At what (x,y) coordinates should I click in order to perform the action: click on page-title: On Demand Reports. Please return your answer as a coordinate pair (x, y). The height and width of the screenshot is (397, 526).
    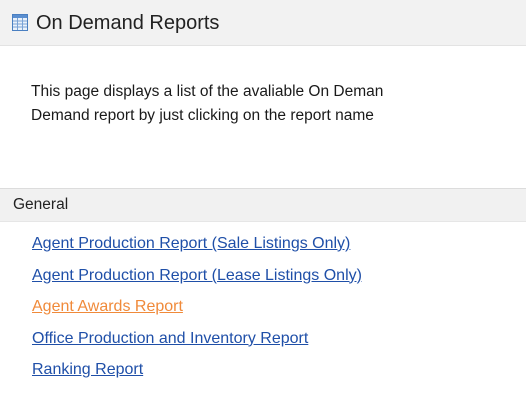
    Looking at the image, I should click on (128, 23).